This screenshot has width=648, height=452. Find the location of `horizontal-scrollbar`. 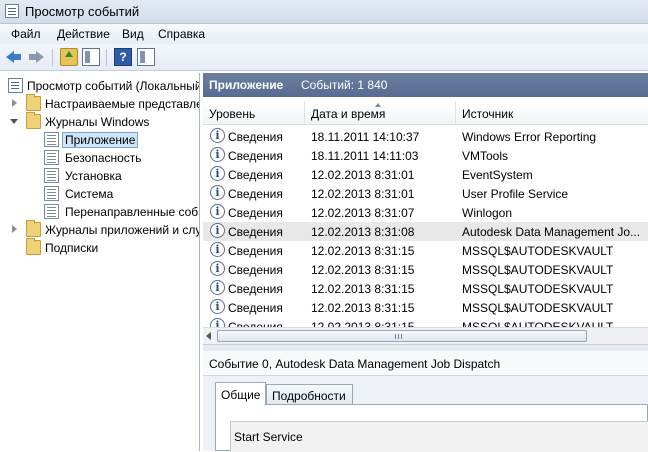

horizontal-scrollbar is located at coordinates (425, 336).